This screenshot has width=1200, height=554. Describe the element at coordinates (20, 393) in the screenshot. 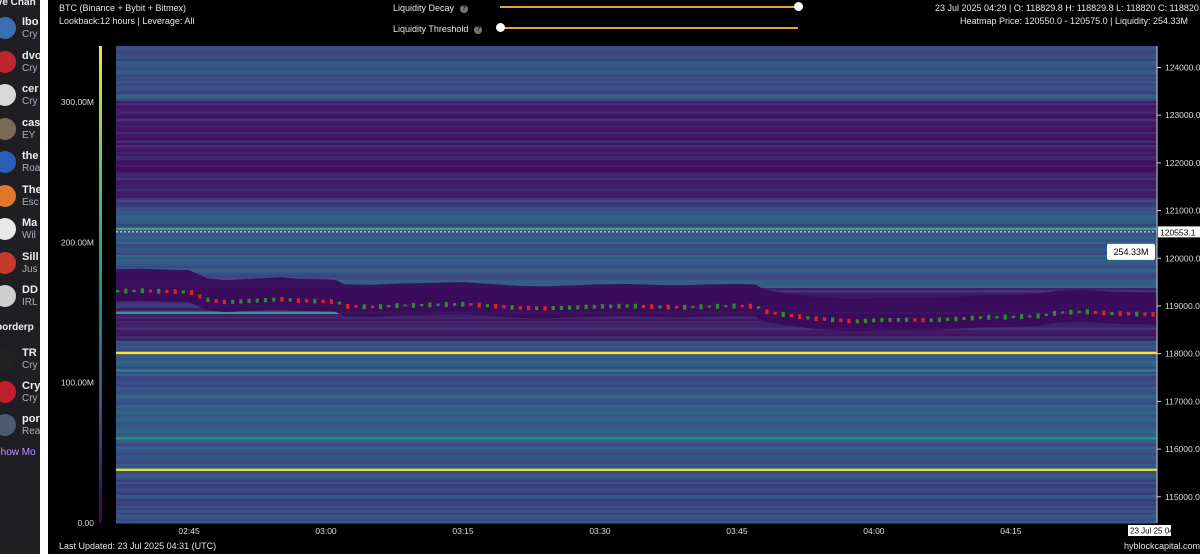

I see `channel-item: Cry Cry` at that location.